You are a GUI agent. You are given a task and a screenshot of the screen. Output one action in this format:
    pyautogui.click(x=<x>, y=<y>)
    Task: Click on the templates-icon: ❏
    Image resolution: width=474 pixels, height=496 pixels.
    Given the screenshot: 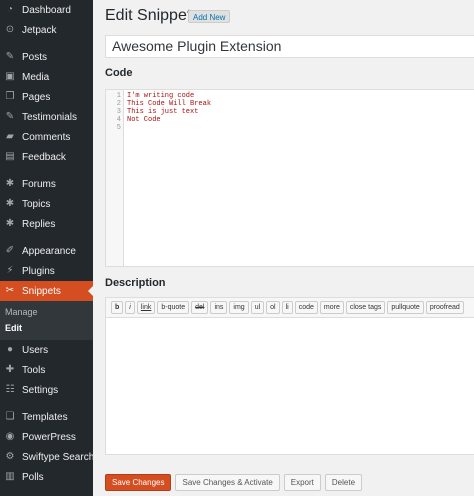 What is the action you would take?
    pyautogui.click(x=10, y=416)
    